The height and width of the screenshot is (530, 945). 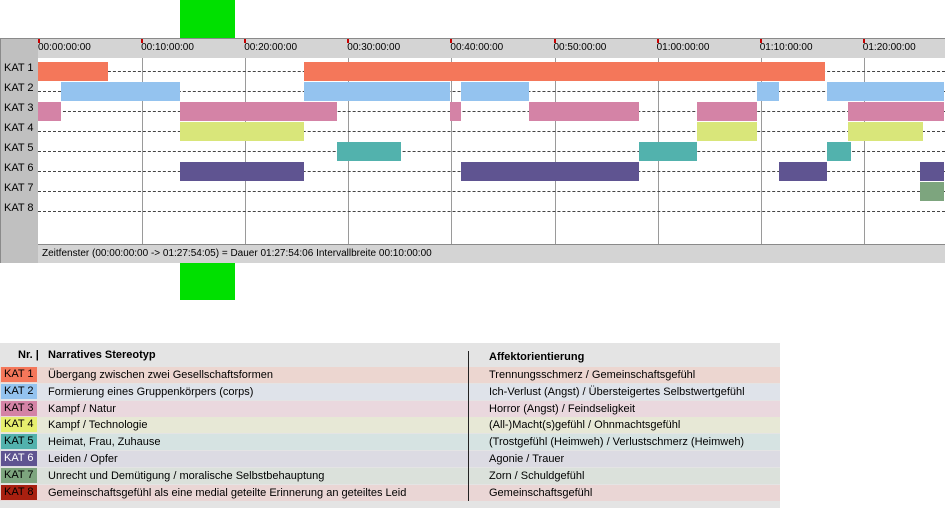 I want to click on tick-label: 01:20:00:00, so click(x=889, y=47).